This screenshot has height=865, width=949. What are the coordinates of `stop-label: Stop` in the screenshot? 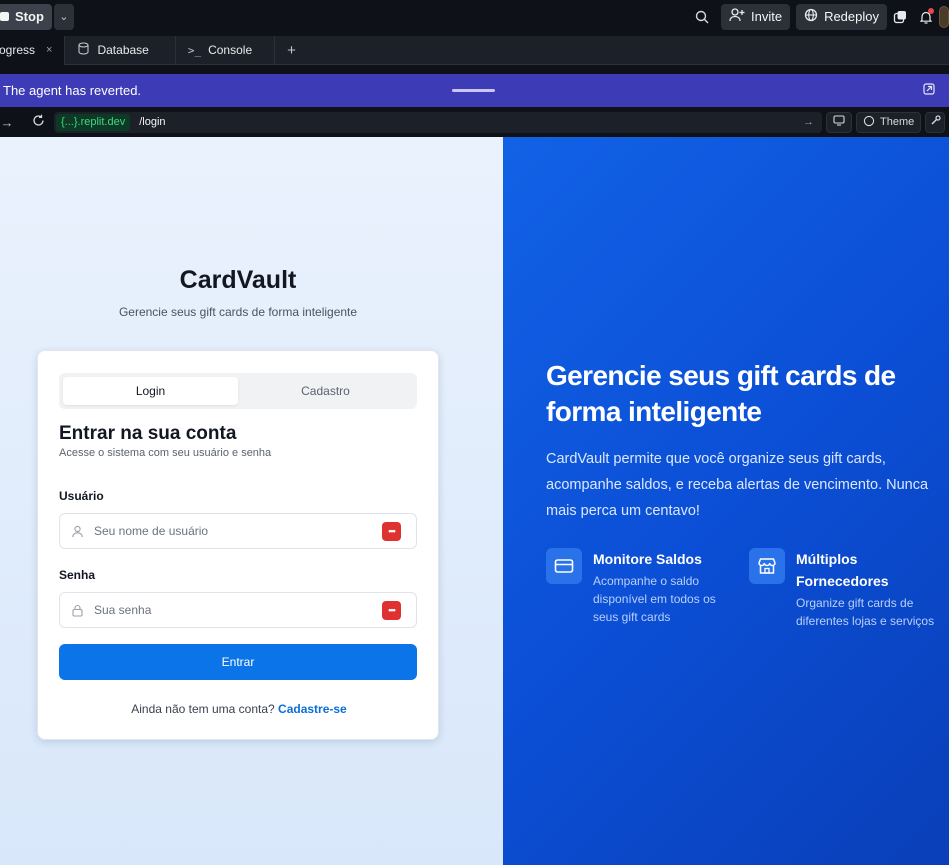 It's located at (29, 16).